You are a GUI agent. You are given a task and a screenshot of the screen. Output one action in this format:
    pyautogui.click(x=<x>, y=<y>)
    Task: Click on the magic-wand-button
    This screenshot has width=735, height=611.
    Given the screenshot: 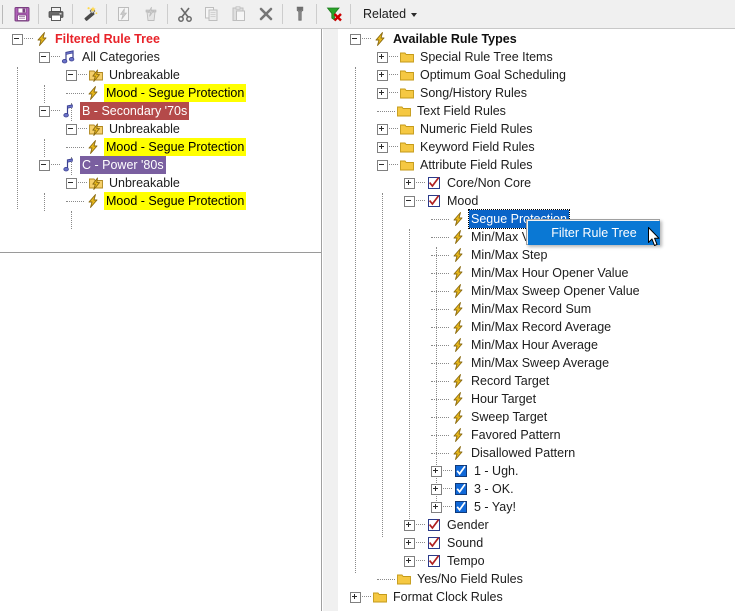 What is the action you would take?
    pyautogui.click(x=89, y=14)
    